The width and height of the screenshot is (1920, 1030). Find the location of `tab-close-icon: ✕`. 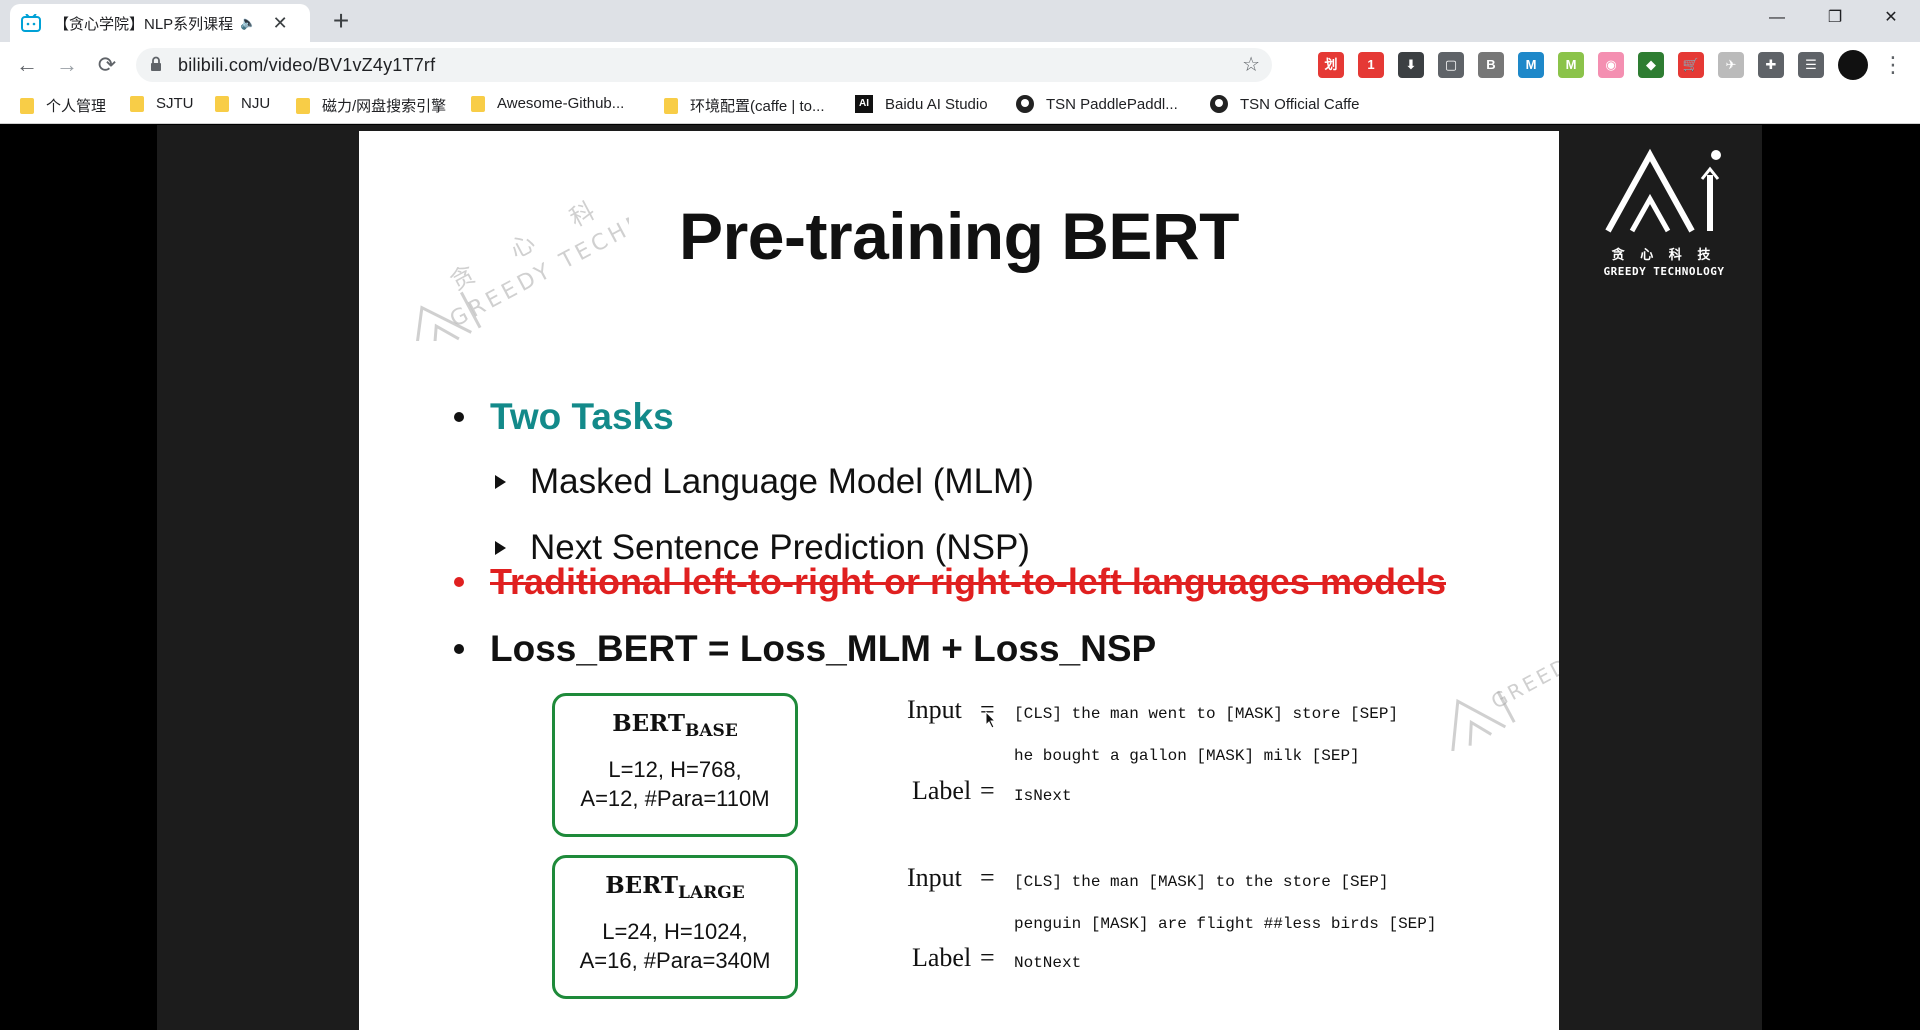

tab-close-icon: ✕ is located at coordinates (280, 23).